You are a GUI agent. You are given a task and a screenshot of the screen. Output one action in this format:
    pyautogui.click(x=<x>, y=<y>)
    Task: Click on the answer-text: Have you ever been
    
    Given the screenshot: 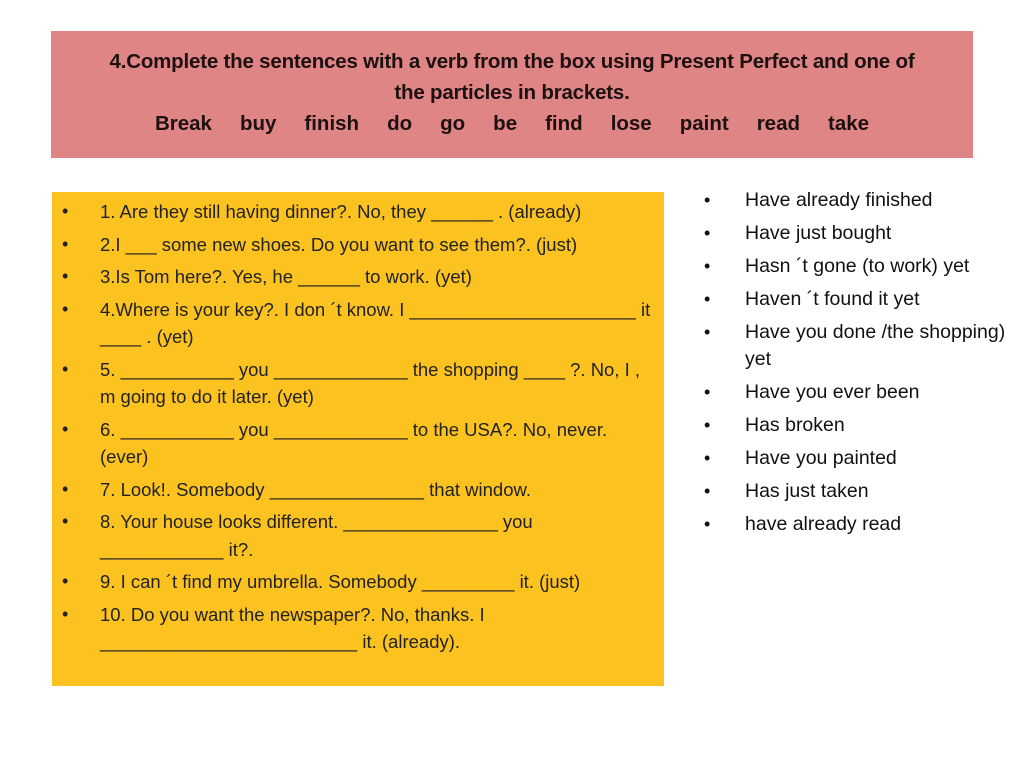 What is the action you would take?
    pyautogui.click(x=832, y=392)
    